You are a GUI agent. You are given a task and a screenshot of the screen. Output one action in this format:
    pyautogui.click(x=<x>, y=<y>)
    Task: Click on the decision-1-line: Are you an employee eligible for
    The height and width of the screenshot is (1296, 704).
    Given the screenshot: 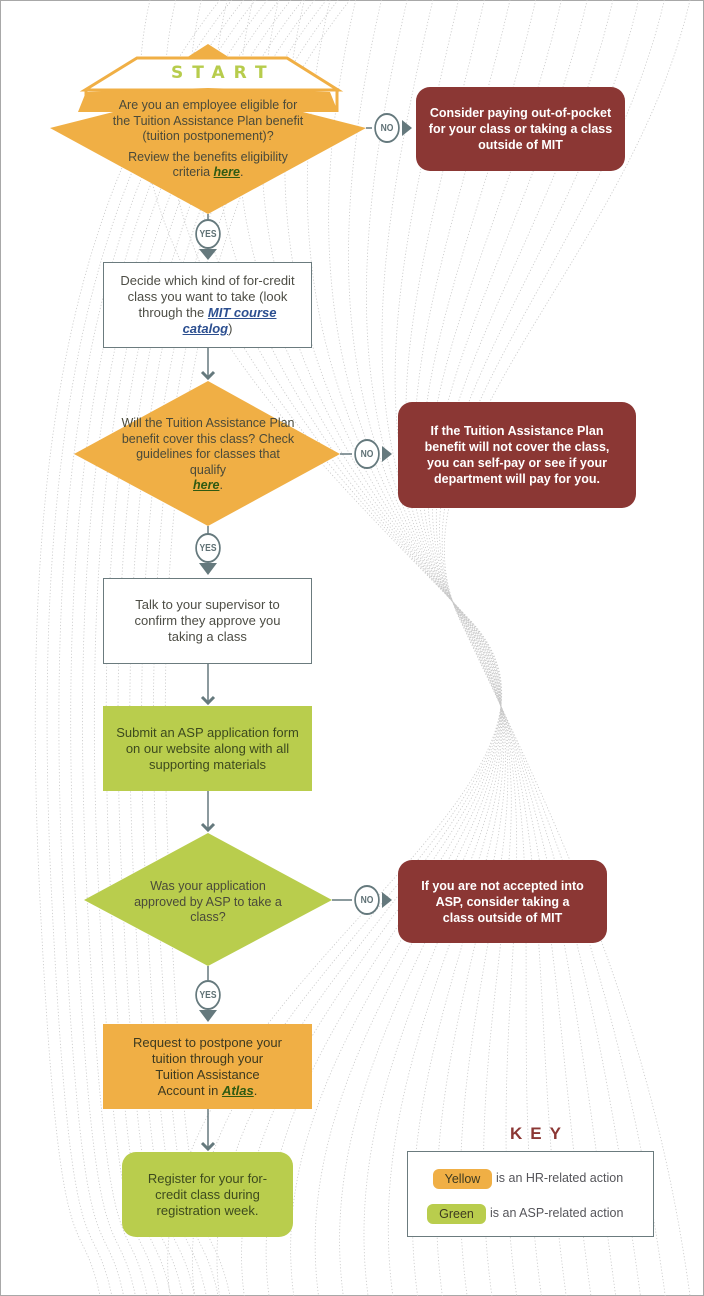 What is the action you would take?
    pyautogui.click(x=208, y=105)
    